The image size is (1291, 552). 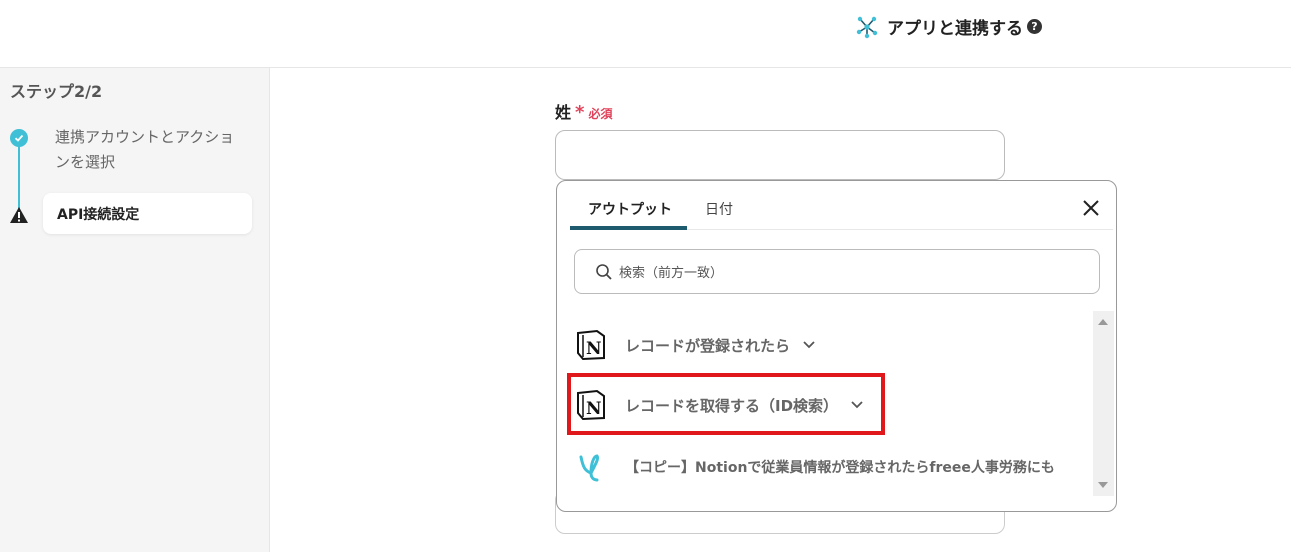 What do you see at coordinates (589, 468) in the screenshot?
I see `yoom-logo-icon` at bounding box center [589, 468].